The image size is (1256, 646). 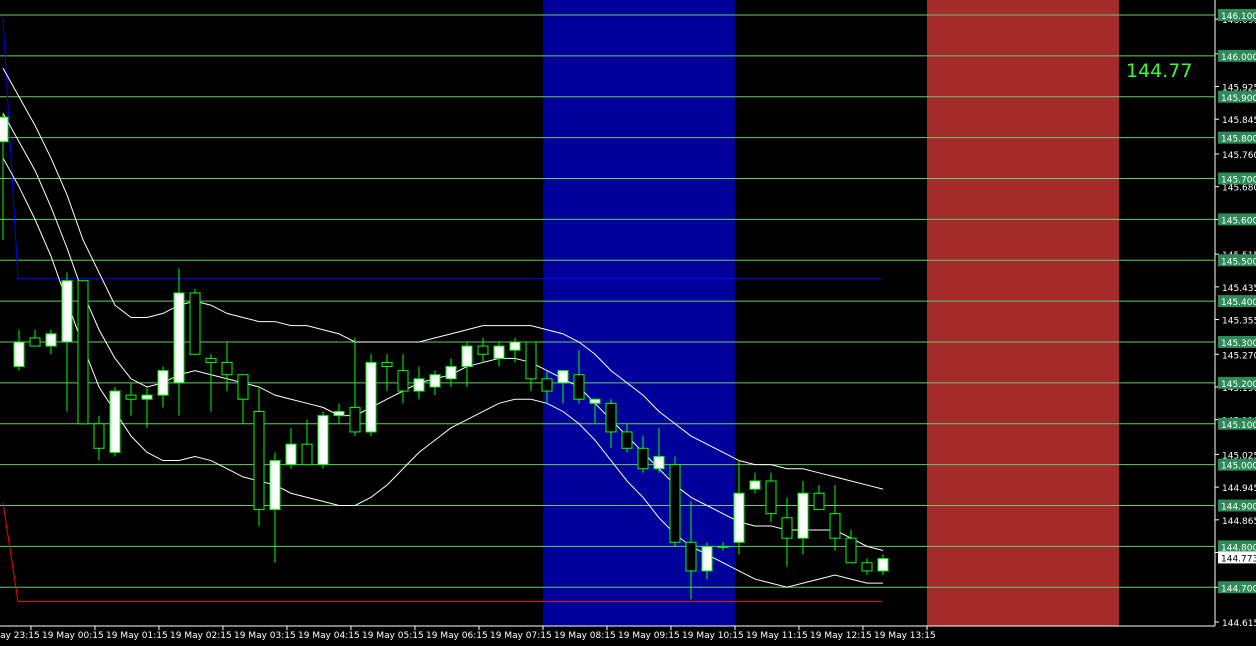 What do you see at coordinates (1239, 322) in the screenshot?
I see `price-tick-label: 145.355` at bounding box center [1239, 322].